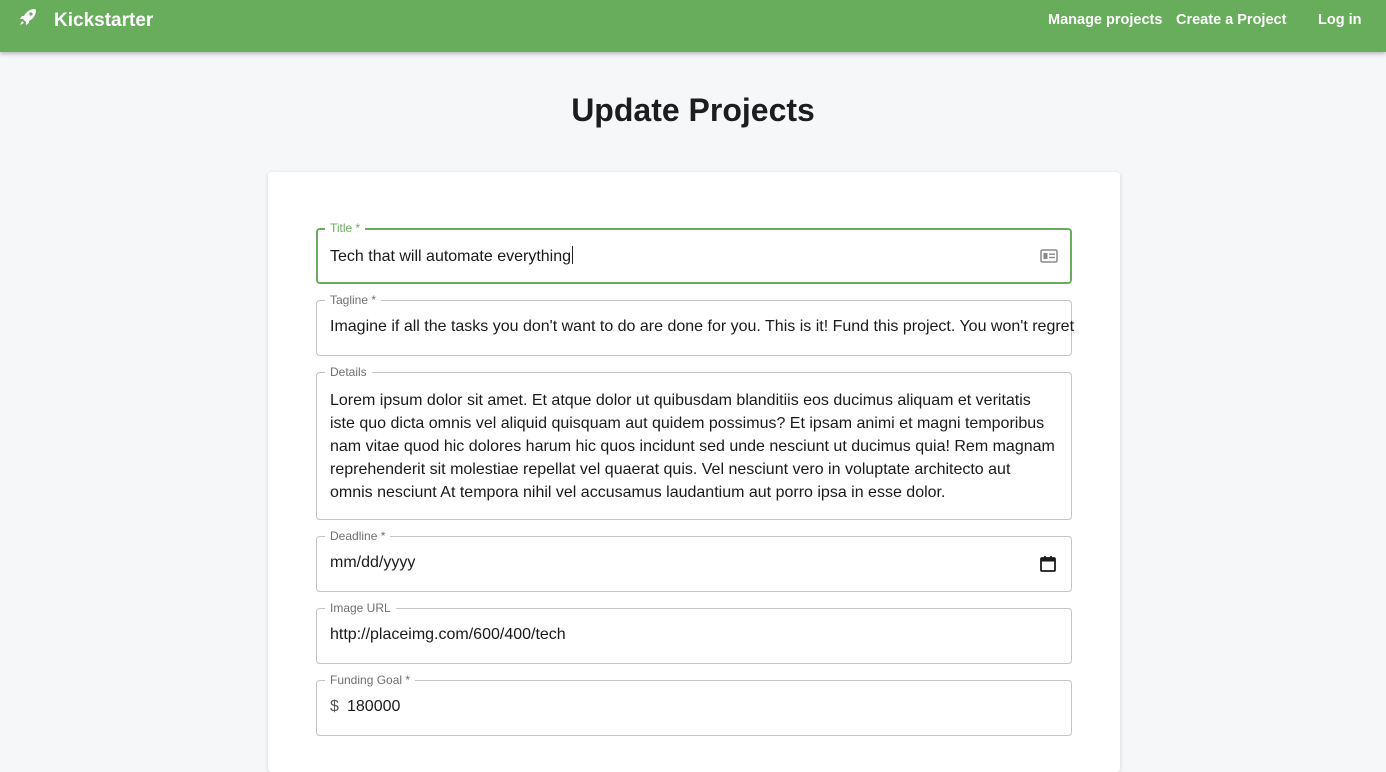 The image size is (1386, 772). I want to click on title-input: Tech that will automate everything, so click(450, 256).